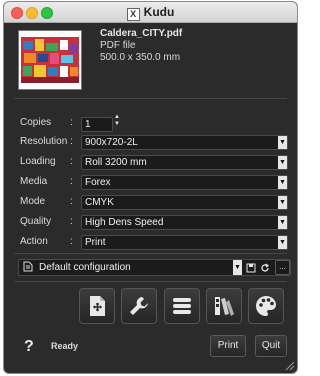 The height and width of the screenshot is (376, 320). I want to click on mode-value: CMYK, so click(99, 202).